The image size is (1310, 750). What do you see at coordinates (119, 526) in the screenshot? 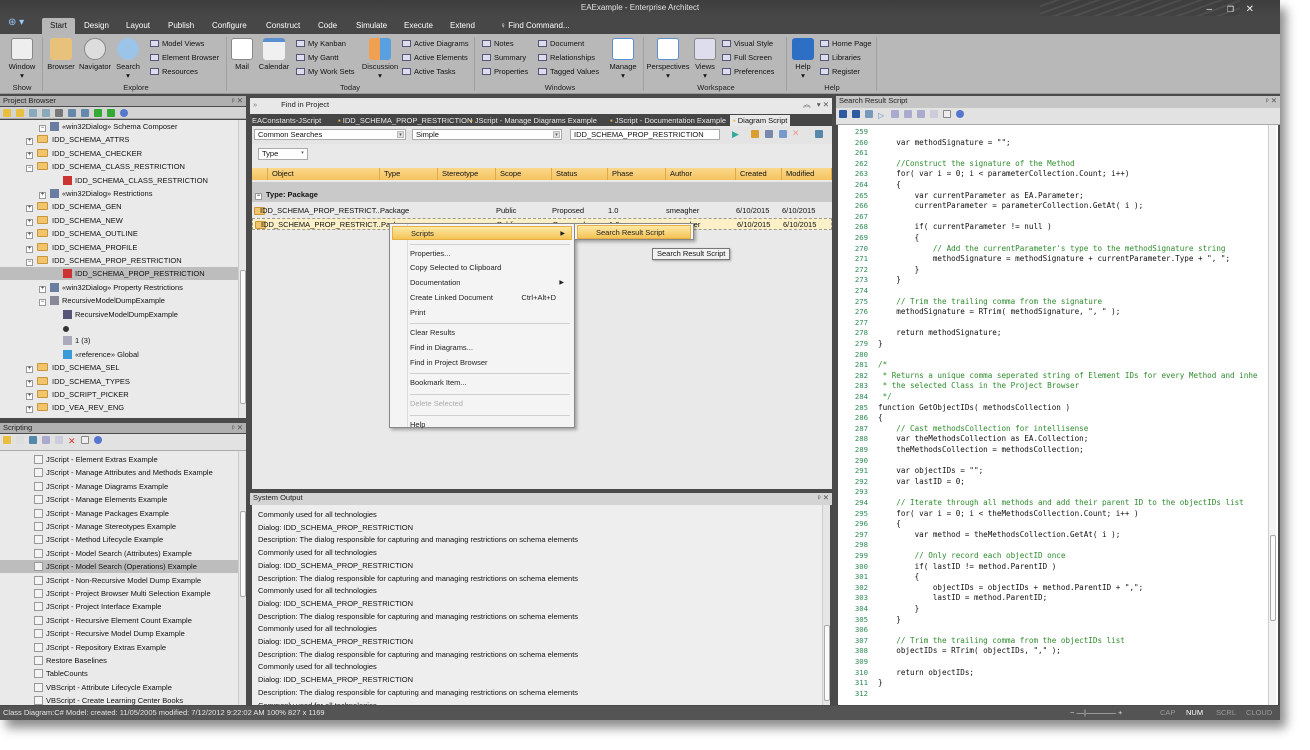
I see `script-item: JScript - Manage Stereotypes Example` at bounding box center [119, 526].